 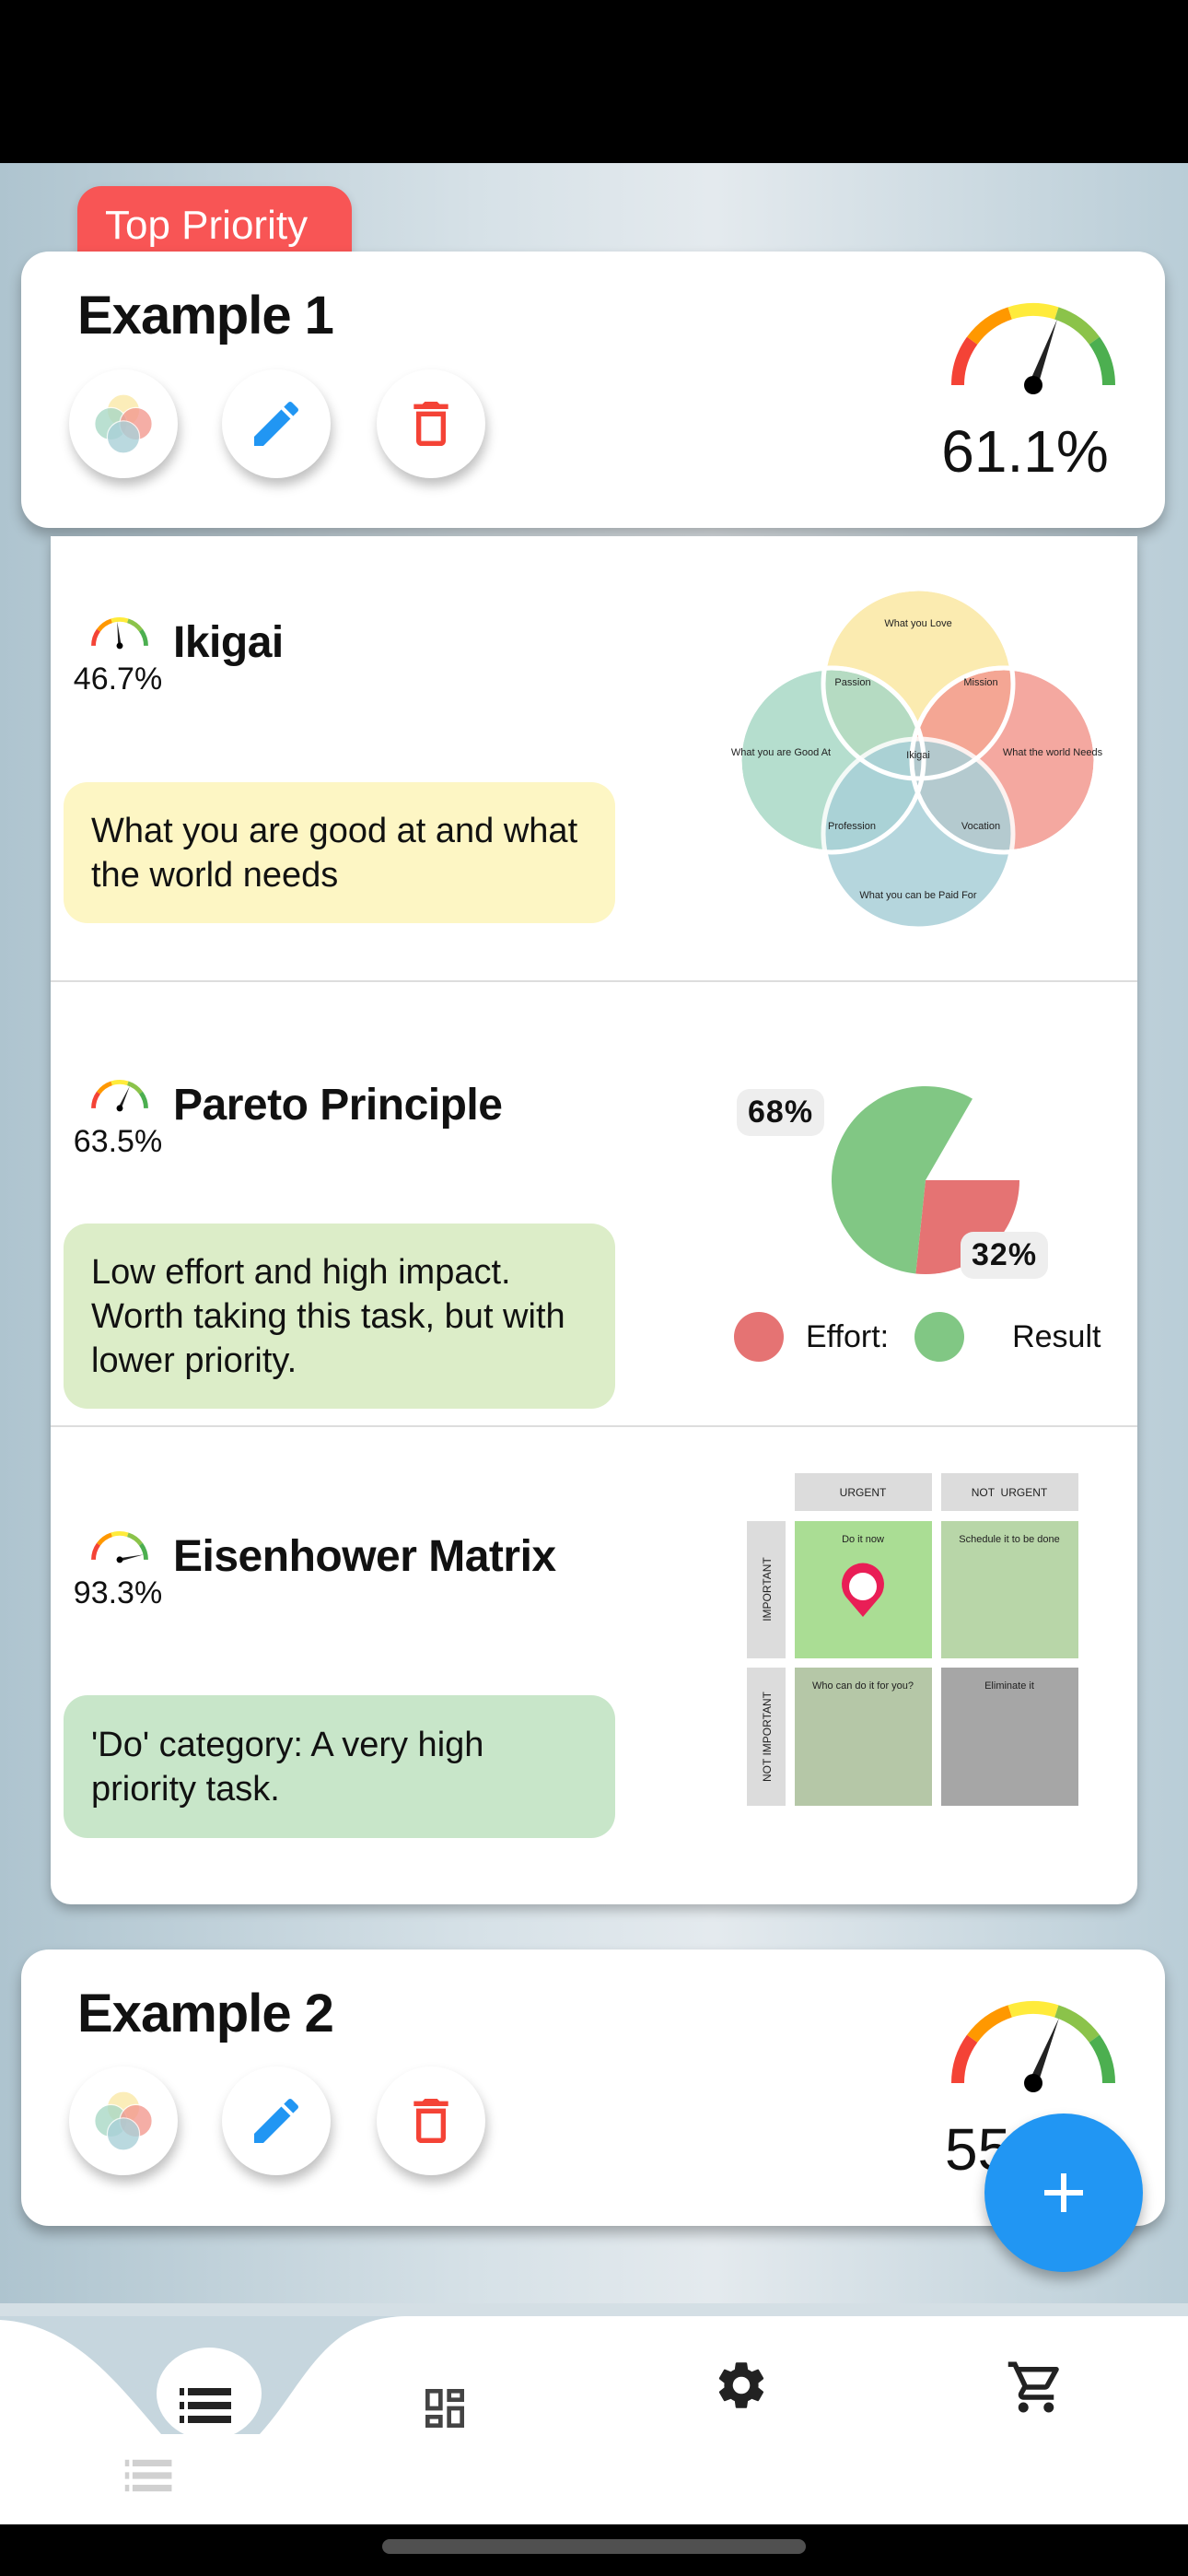 What do you see at coordinates (338, 1105) in the screenshot?
I see `method-title: Pareto Principle` at bounding box center [338, 1105].